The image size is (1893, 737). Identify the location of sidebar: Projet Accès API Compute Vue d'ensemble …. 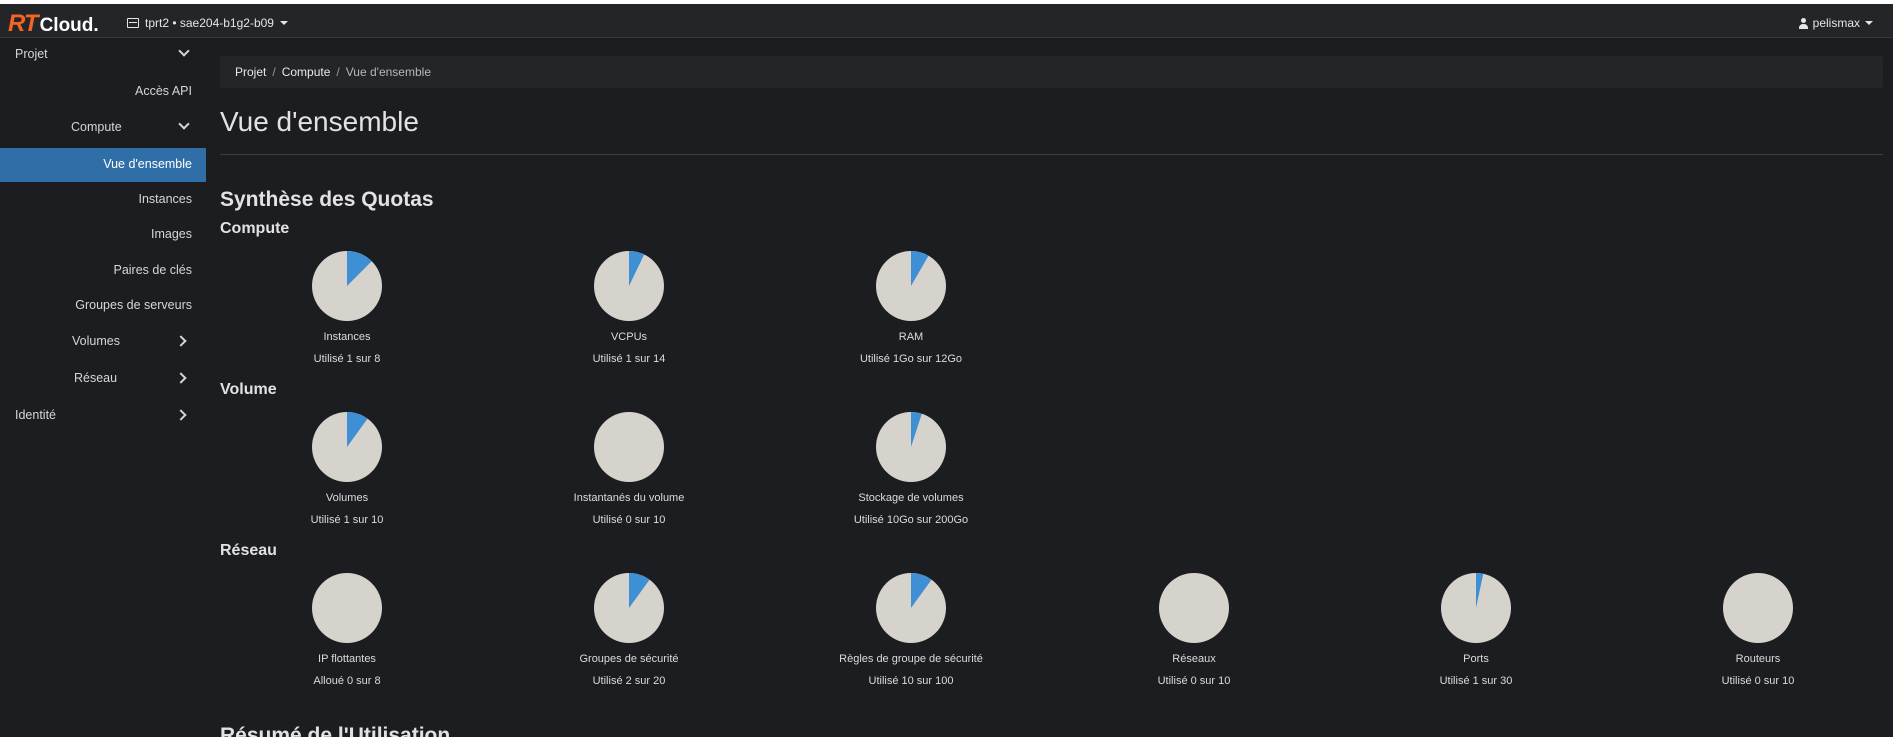
(103, 387).